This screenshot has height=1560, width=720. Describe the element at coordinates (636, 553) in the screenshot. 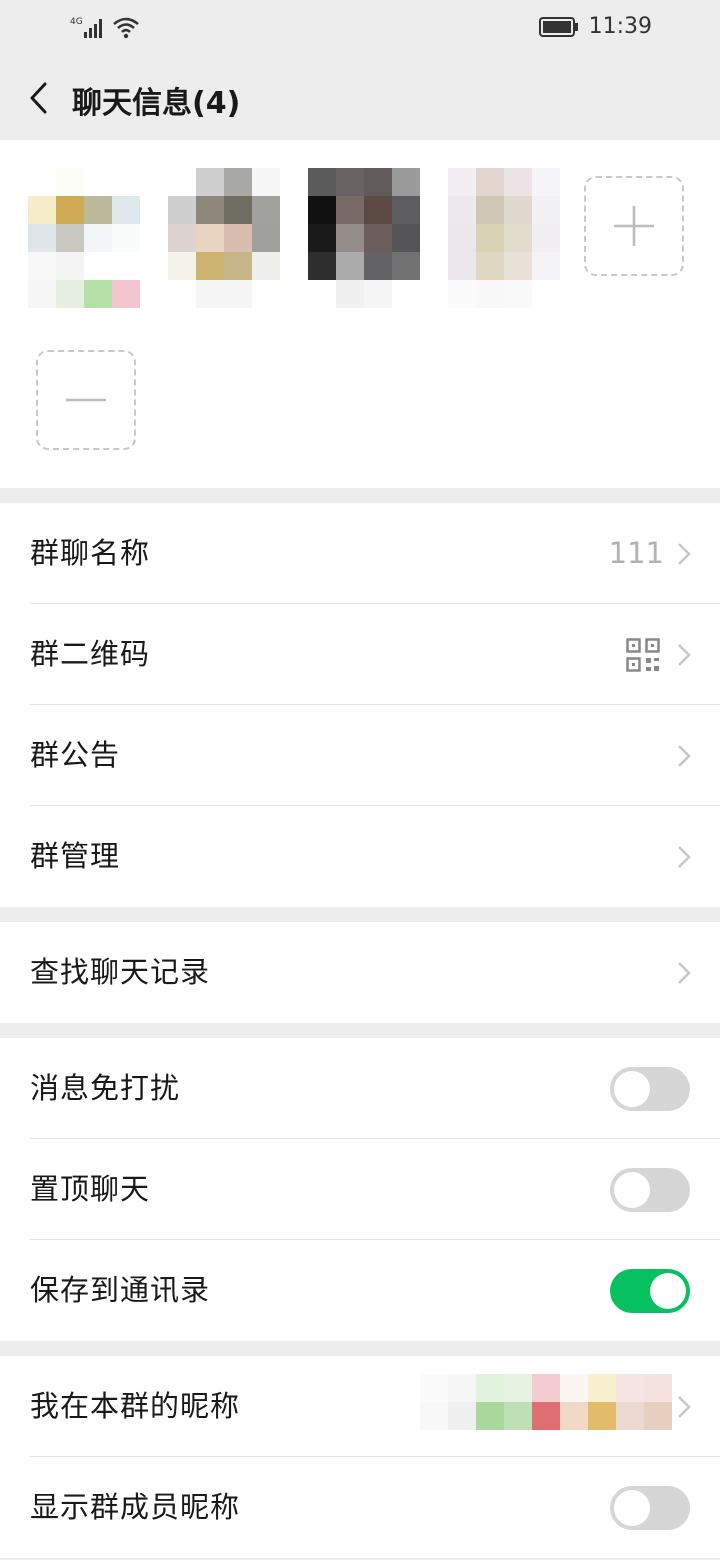

I see `group-name-value: 111` at that location.